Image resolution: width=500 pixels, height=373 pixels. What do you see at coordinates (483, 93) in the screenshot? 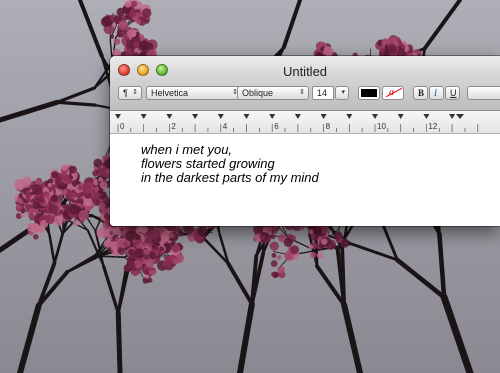
I see `alignment-control` at bounding box center [483, 93].